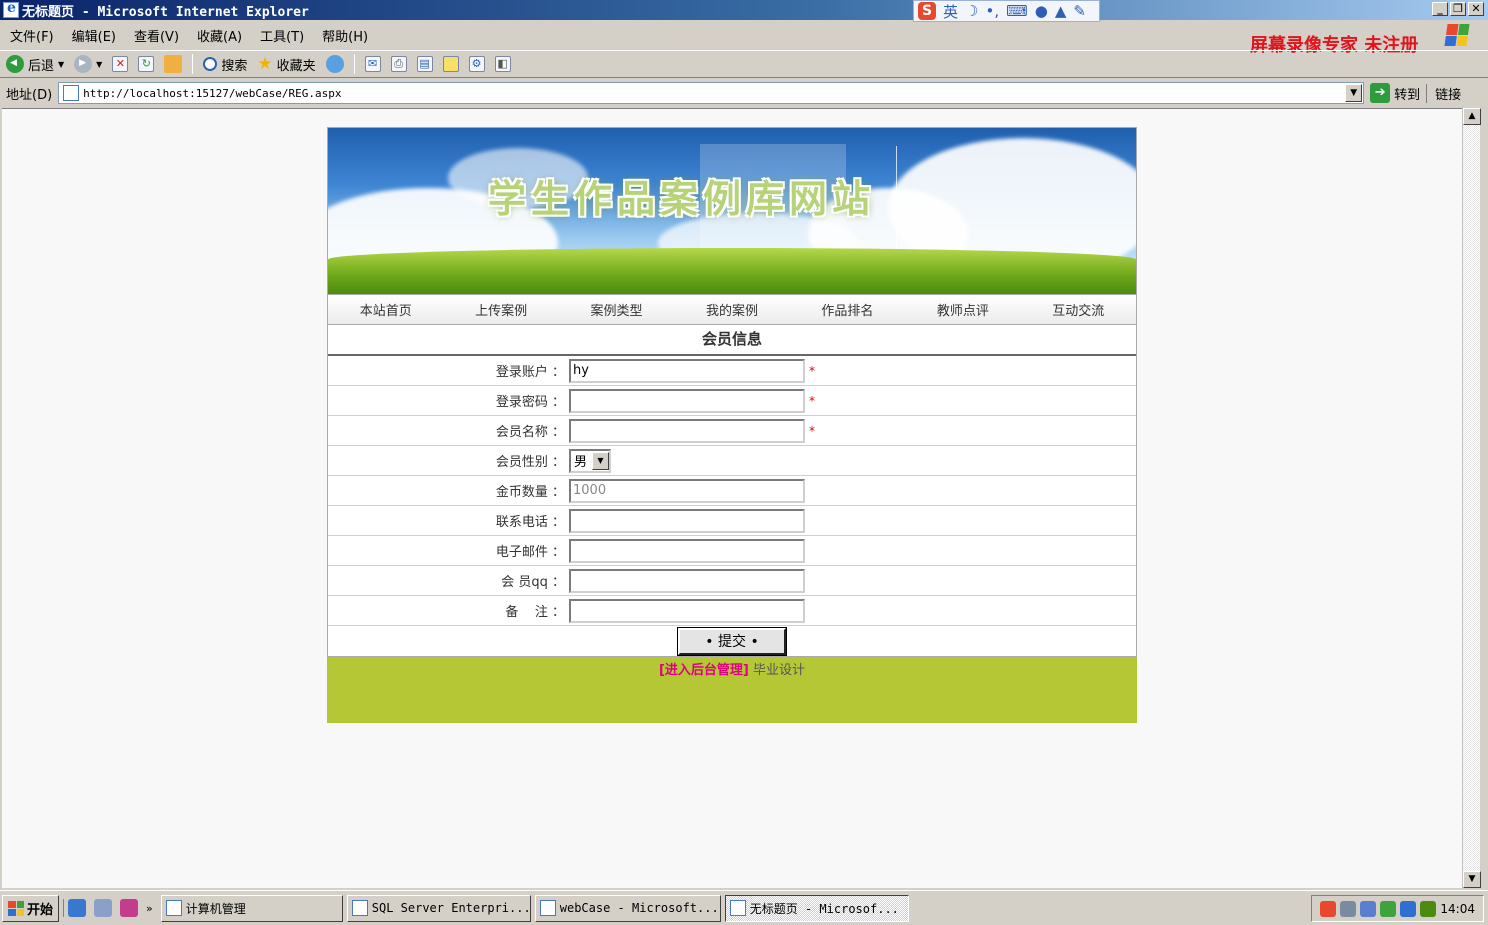  I want to click on restore-button: ❐, so click(1458, 9).